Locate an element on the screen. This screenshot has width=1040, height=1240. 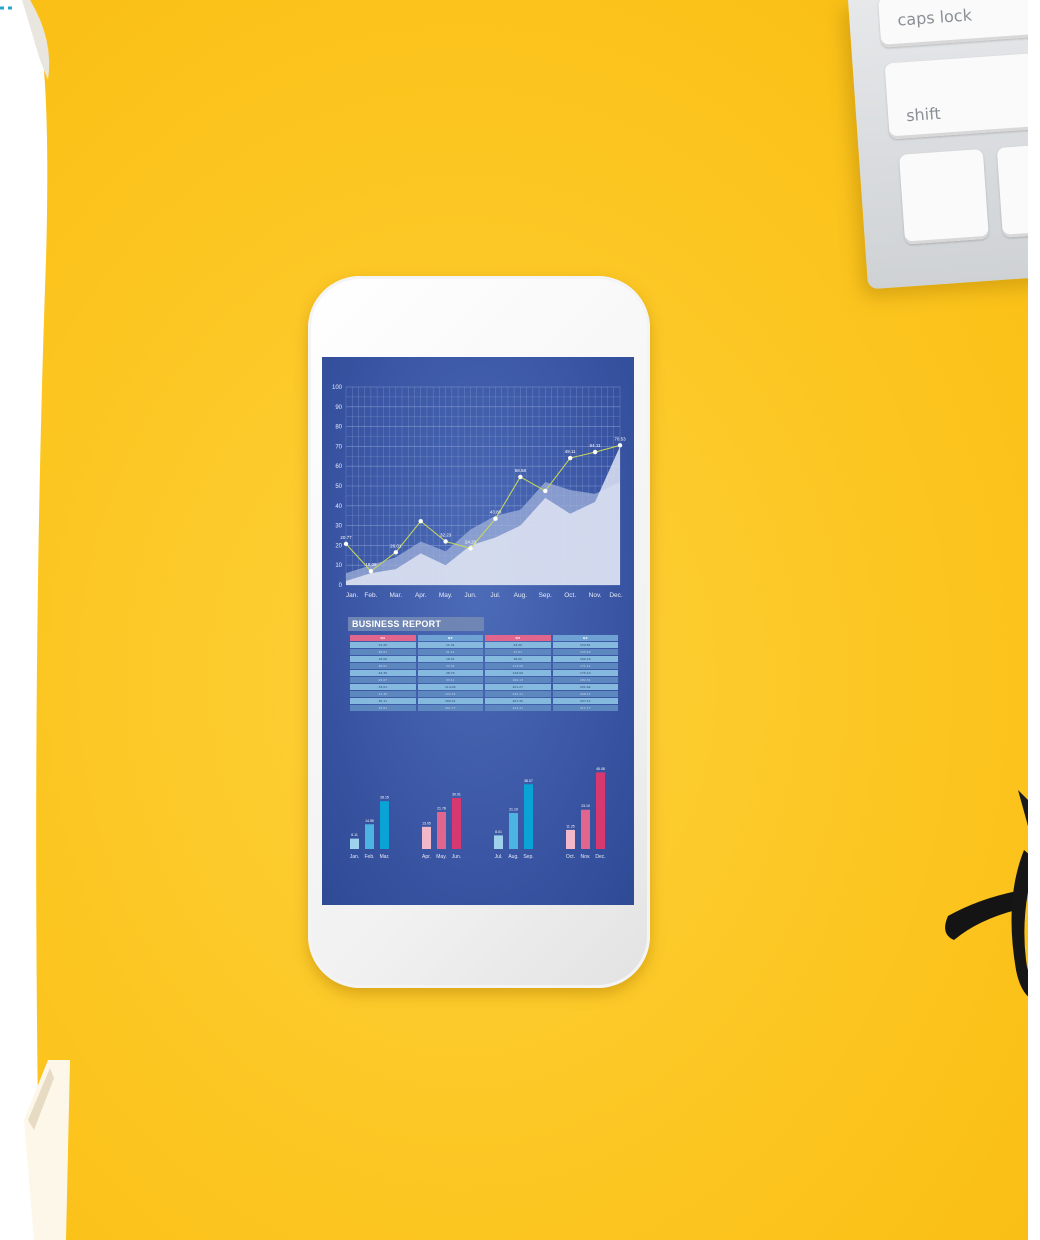
table-cell: 171.11 is located at coordinates (585, 666).